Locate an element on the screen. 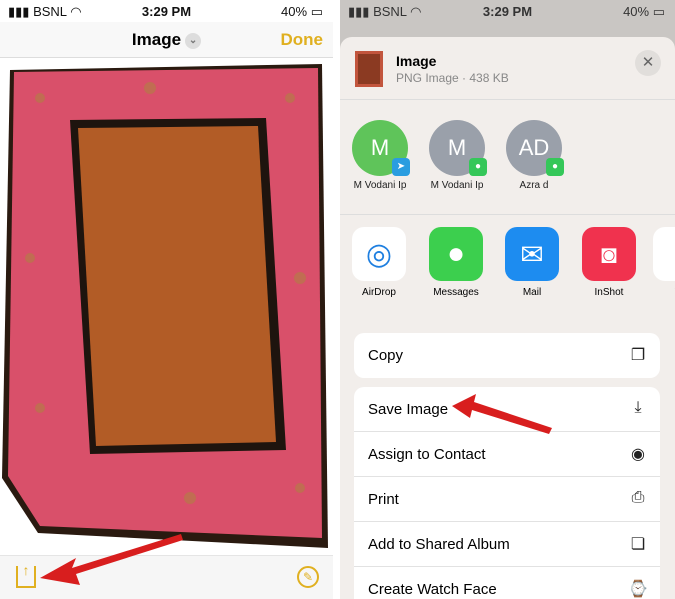 The width and height of the screenshot is (675, 599). nav-bar: Image ⌄ Done is located at coordinates (166, 40).